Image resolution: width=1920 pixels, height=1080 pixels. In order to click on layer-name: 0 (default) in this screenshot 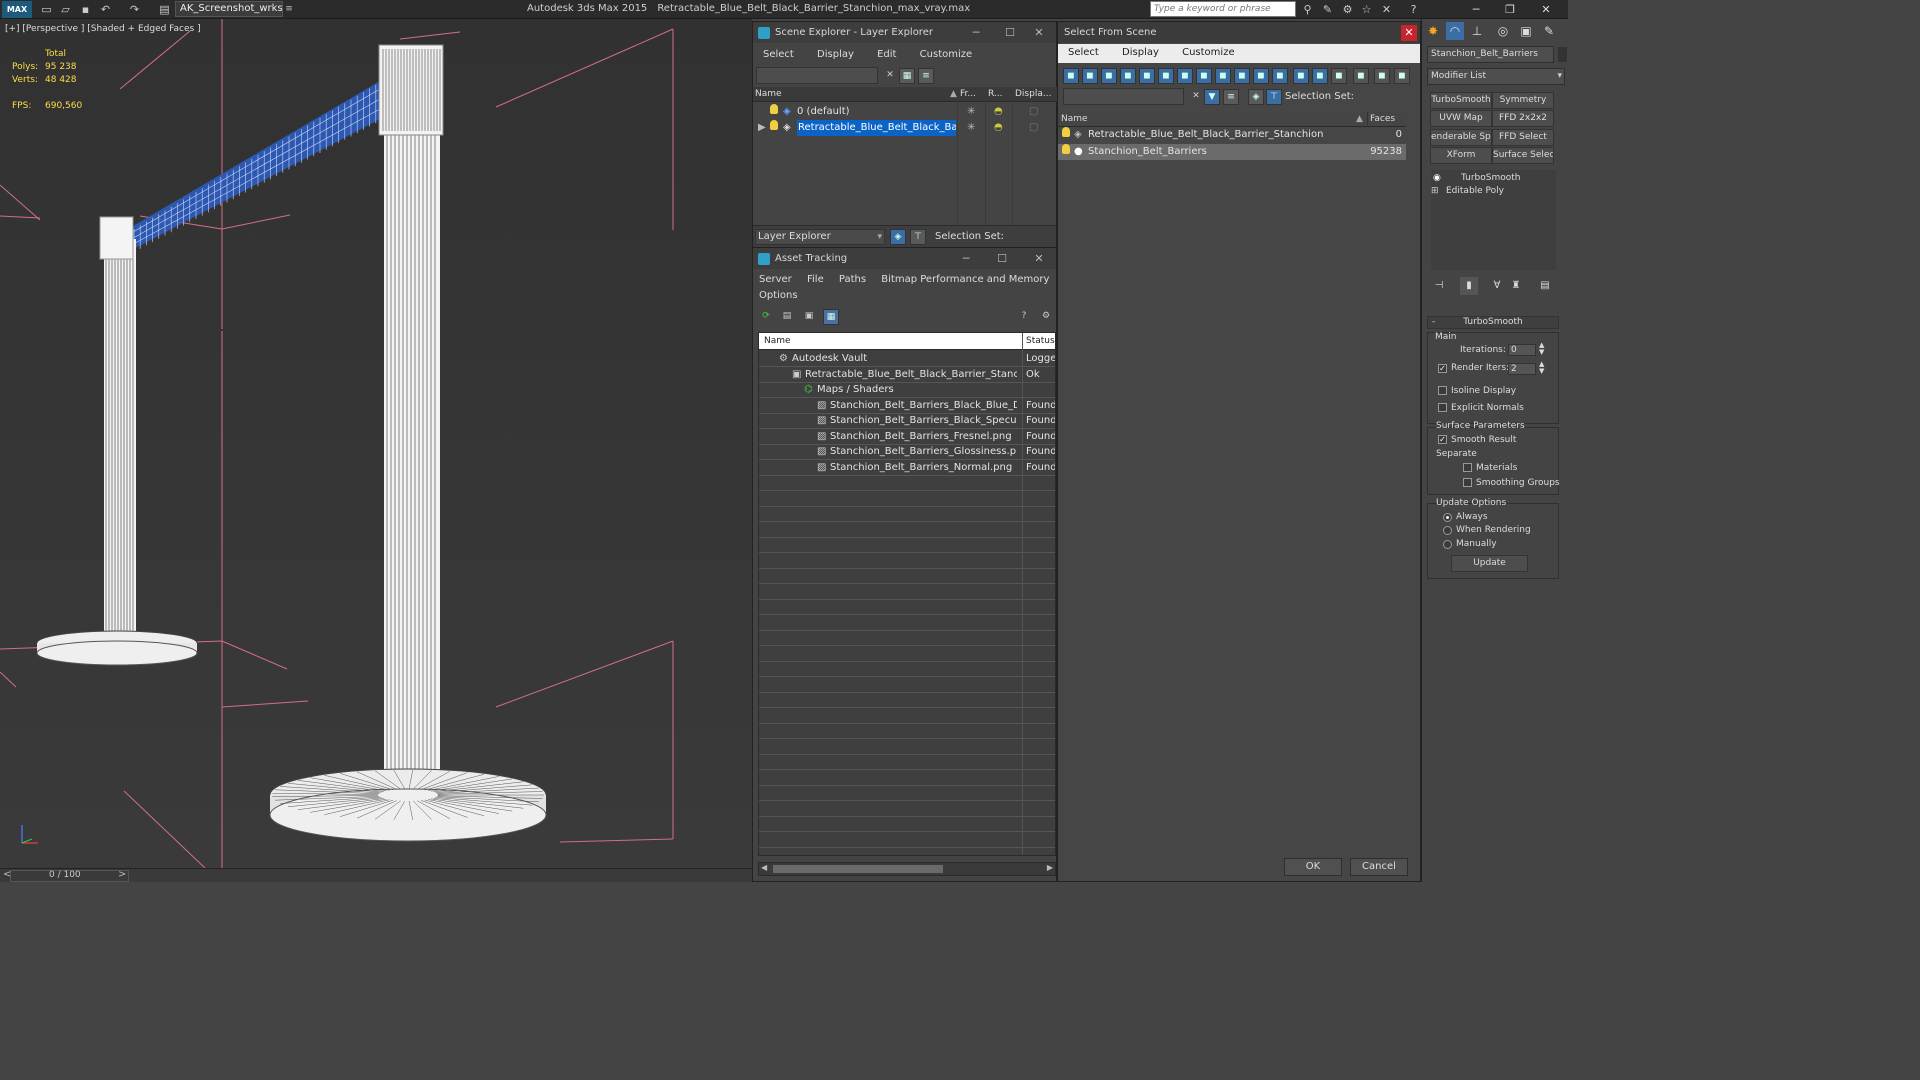, I will do `click(823, 112)`.